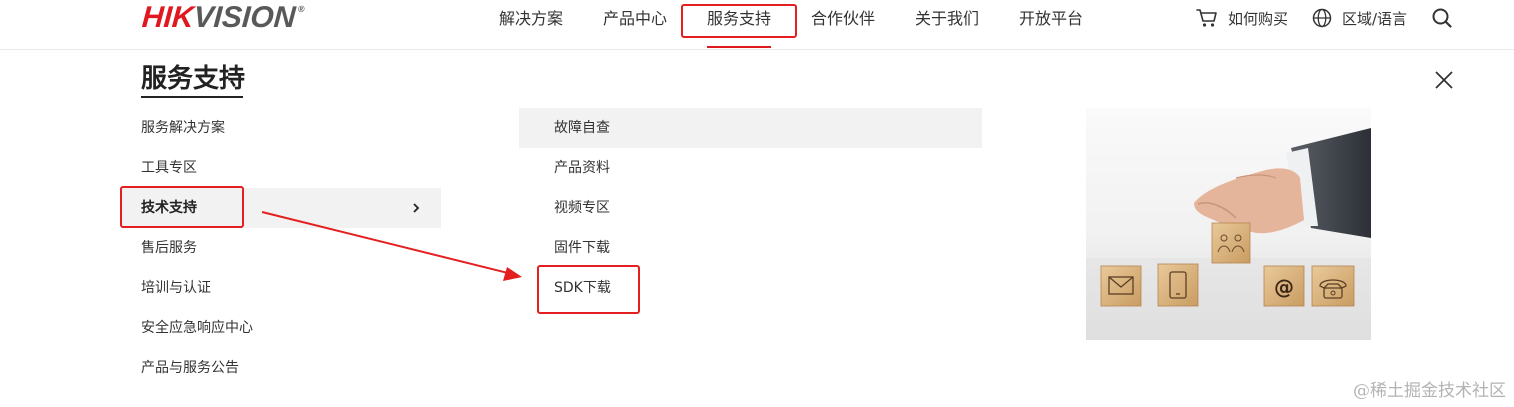 The image size is (1514, 407). I want to click on nav-label: 开放平台, so click(1051, 18).